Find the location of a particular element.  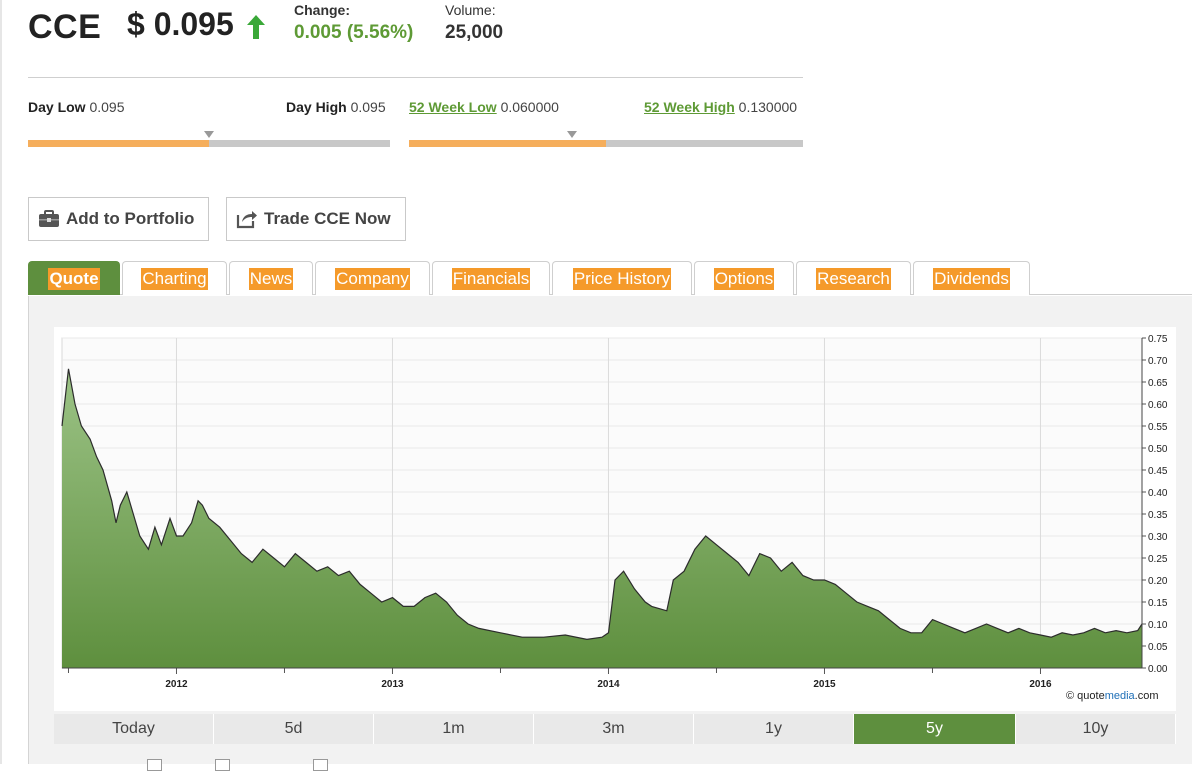

add-to-portfolio-button: Add to Portfolio is located at coordinates (118, 219).